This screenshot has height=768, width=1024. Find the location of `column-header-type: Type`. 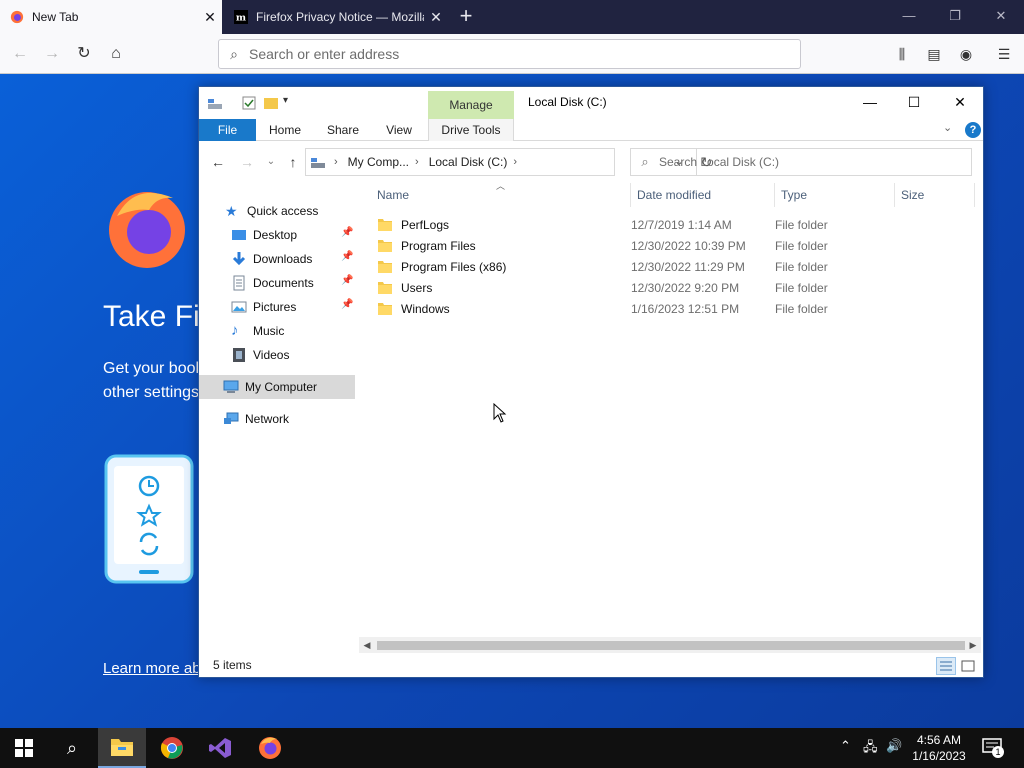

column-header-type: Type is located at coordinates (835, 195).